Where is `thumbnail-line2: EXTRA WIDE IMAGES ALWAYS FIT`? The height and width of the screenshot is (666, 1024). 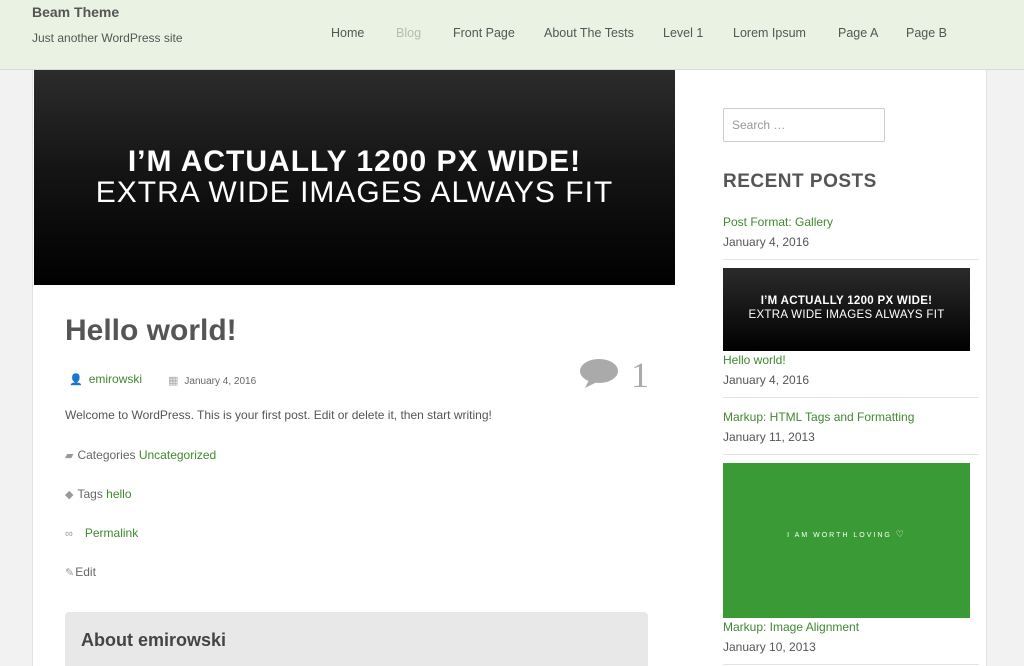 thumbnail-line2: EXTRA WIDE IMAGES ALWAYS FIT is located at coordinates (846, 315).